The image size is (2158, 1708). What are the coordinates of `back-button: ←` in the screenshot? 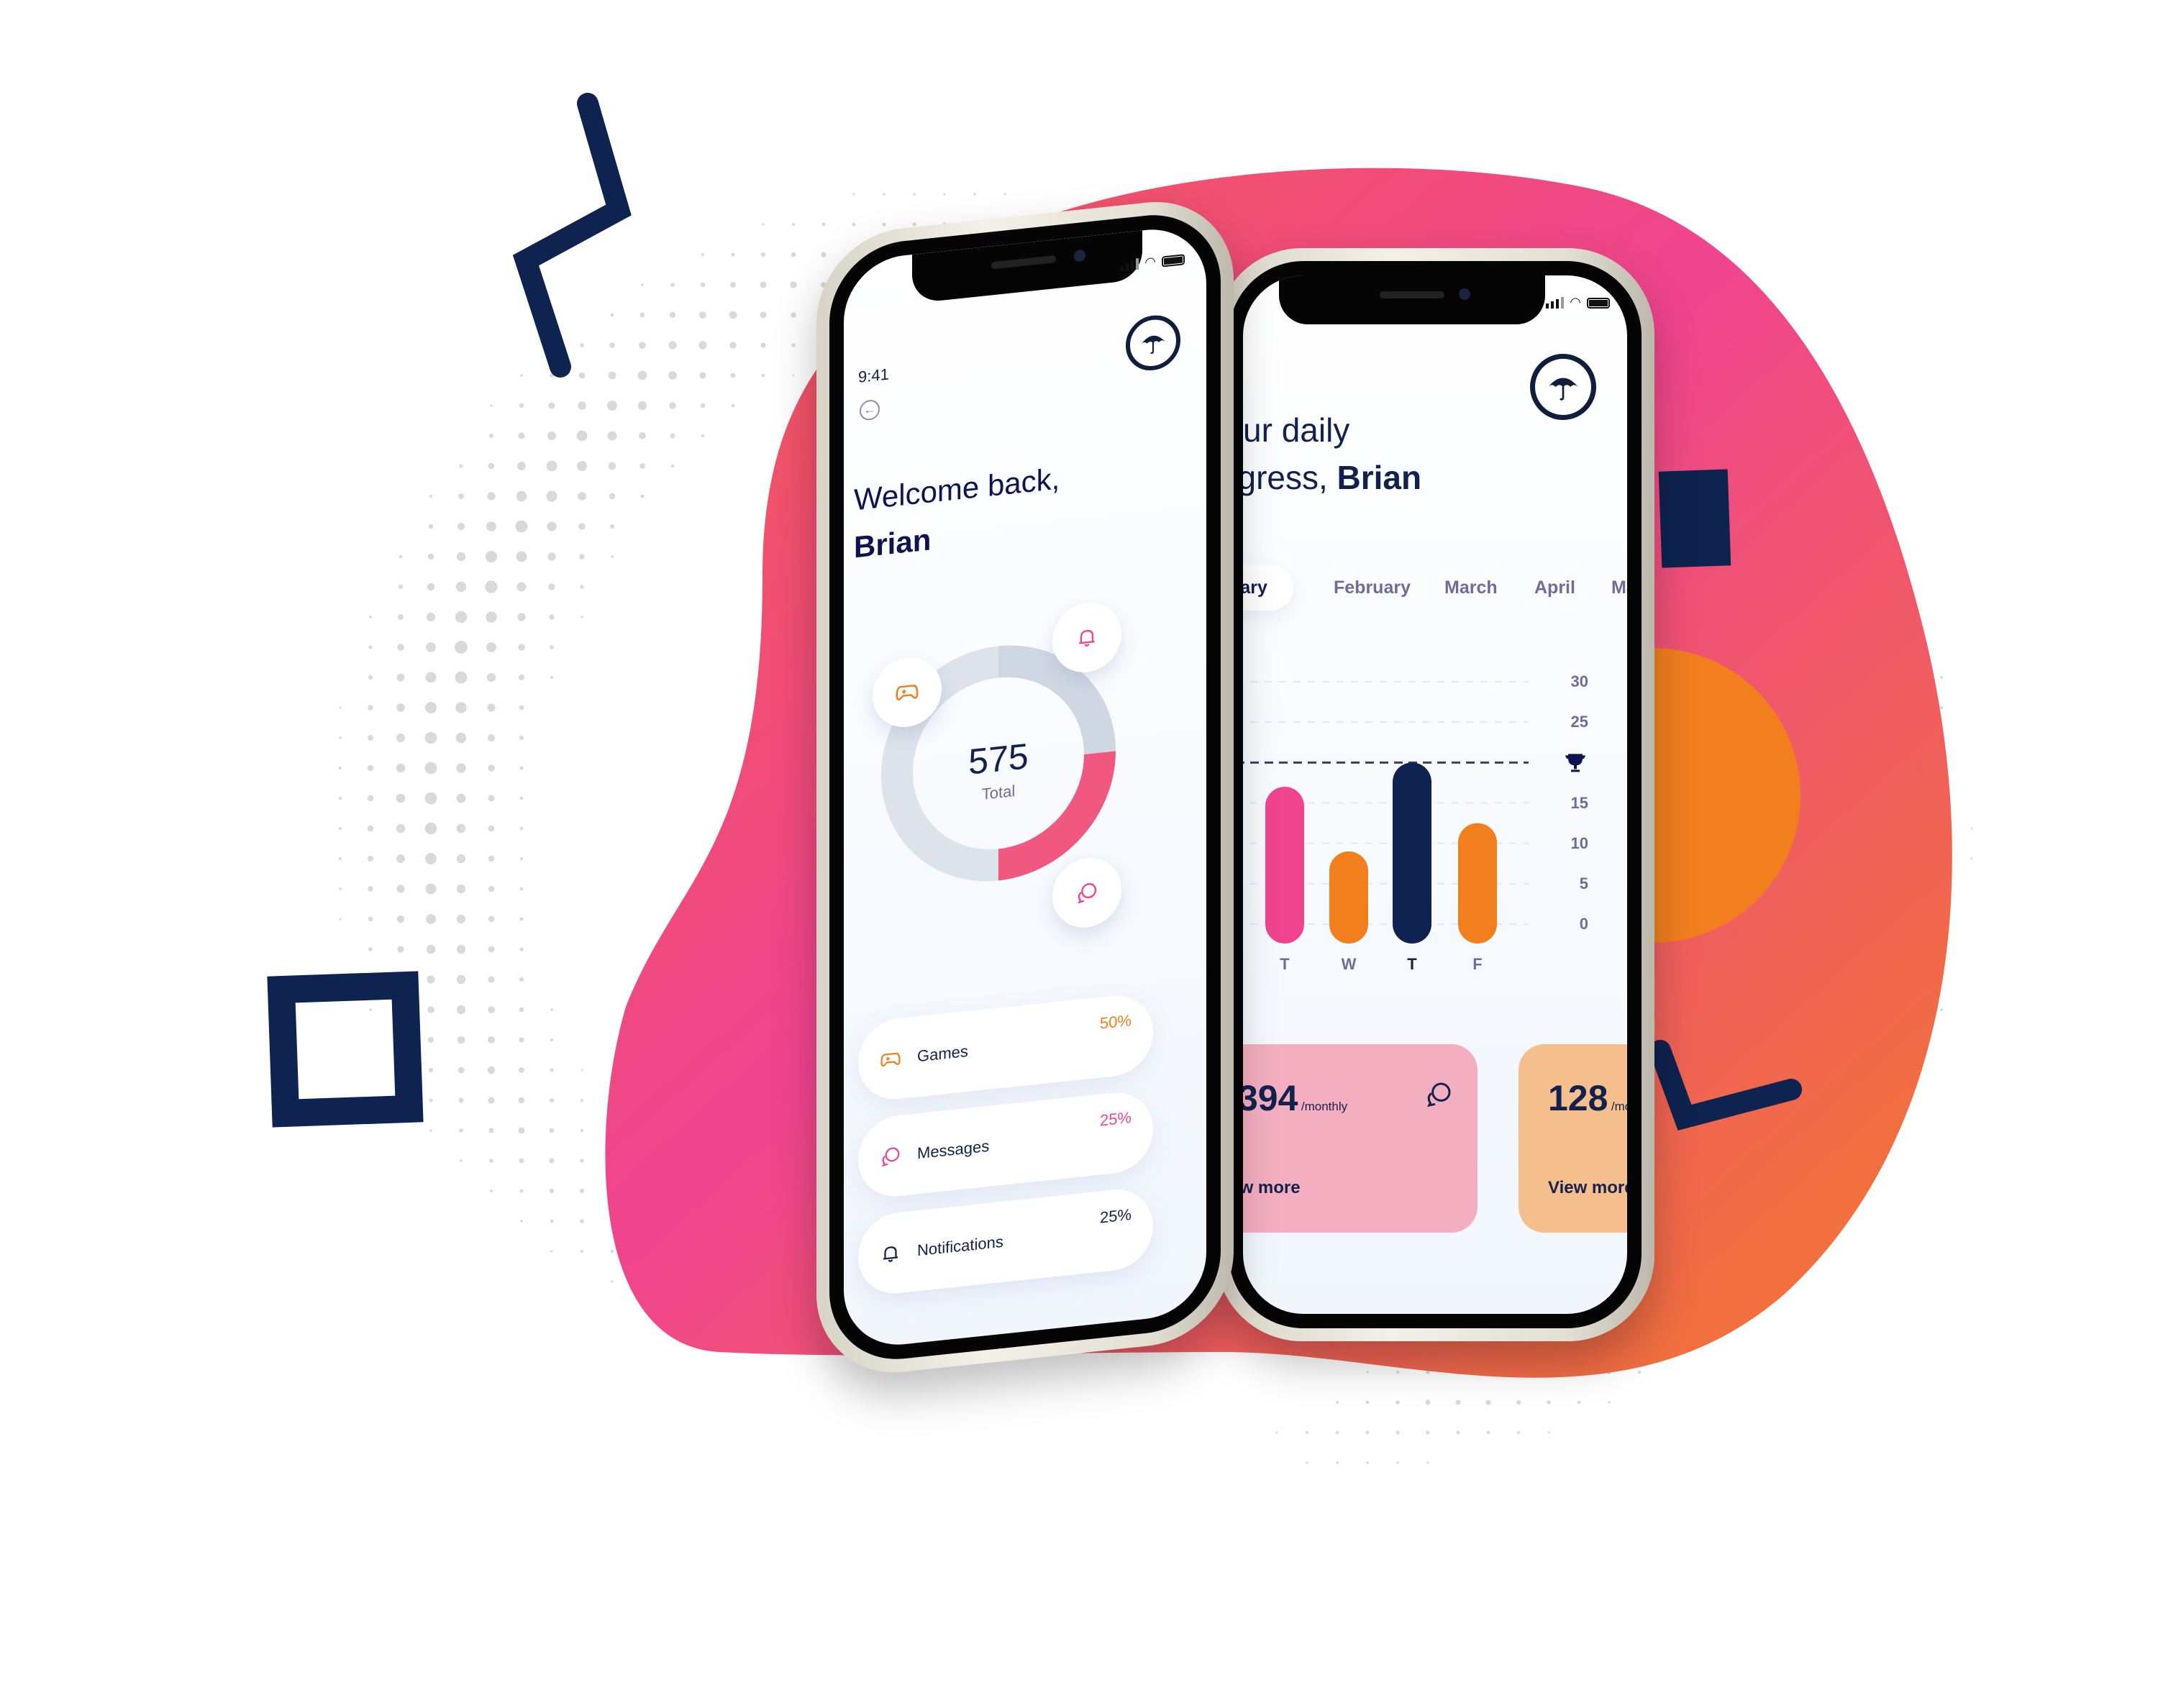 It's located at (870, 409).